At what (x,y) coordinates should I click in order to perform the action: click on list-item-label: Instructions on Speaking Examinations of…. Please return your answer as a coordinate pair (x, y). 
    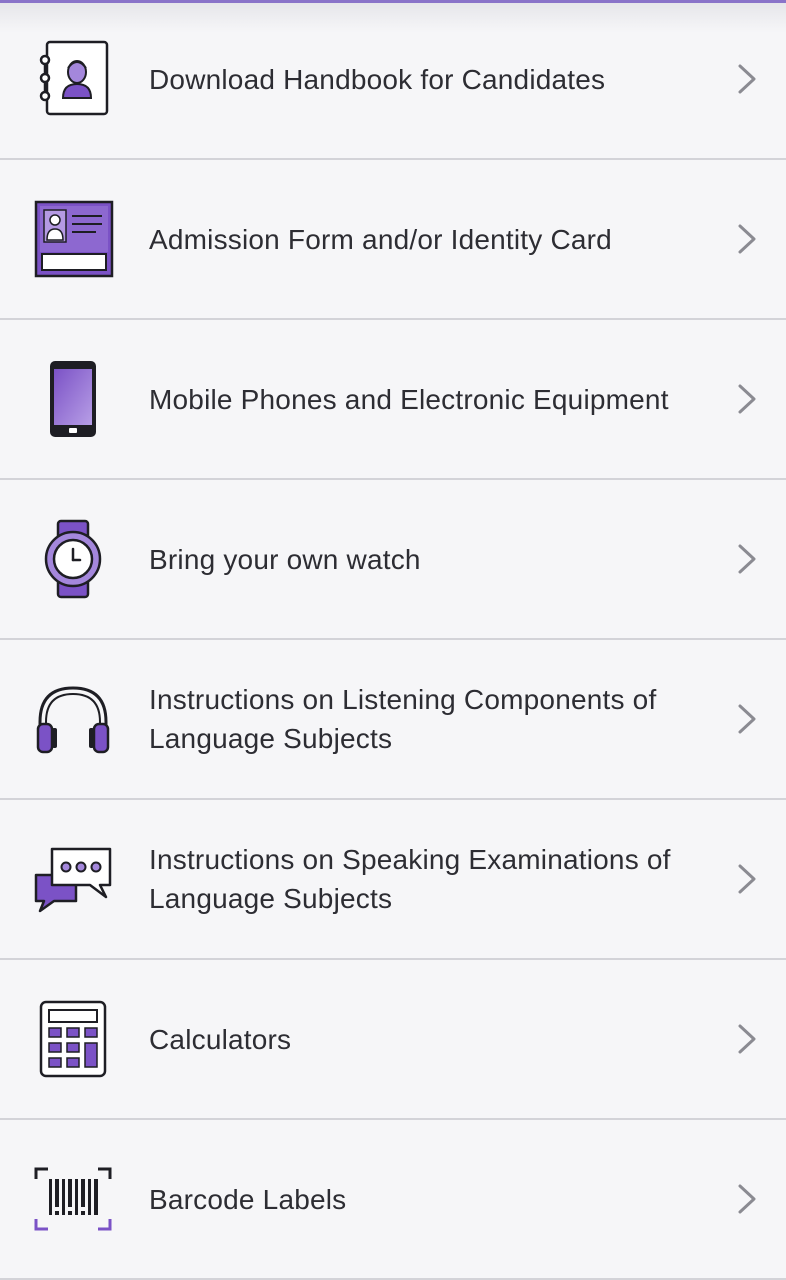
    Looking at the image, I should click on (410, 879).